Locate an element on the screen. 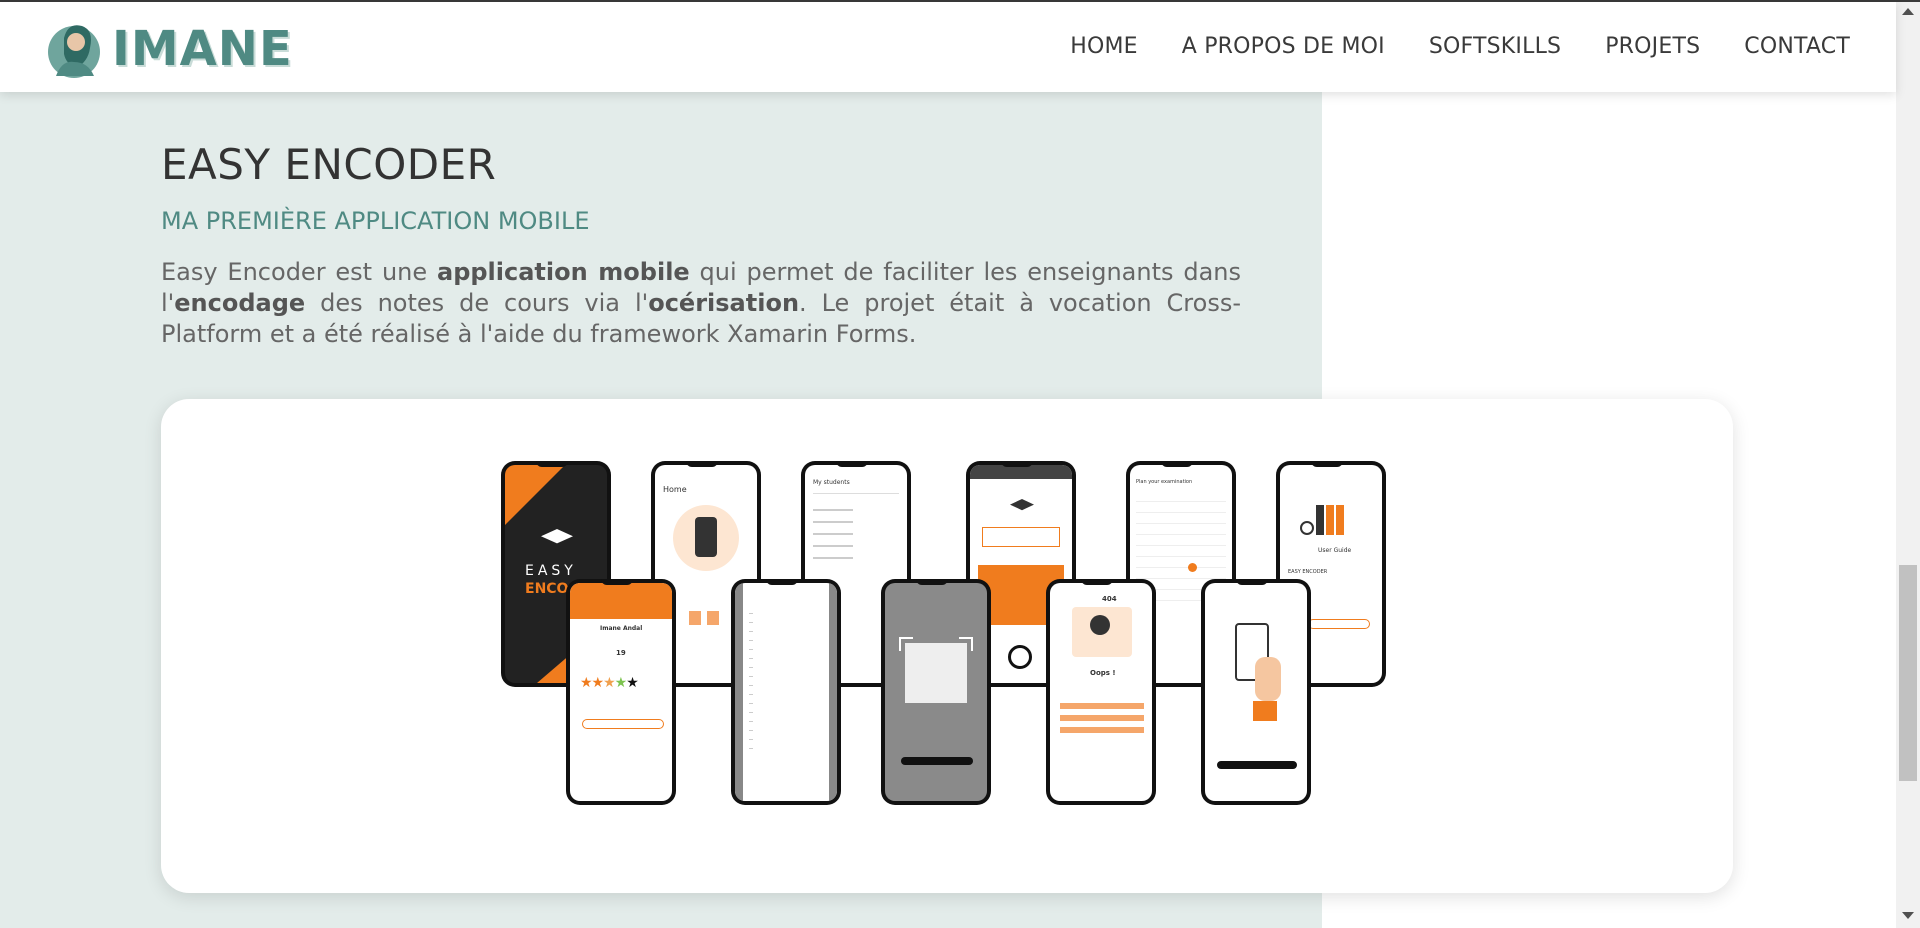  nav-softskills: SOFTSKILLS is located at coordinates (1495, 46).